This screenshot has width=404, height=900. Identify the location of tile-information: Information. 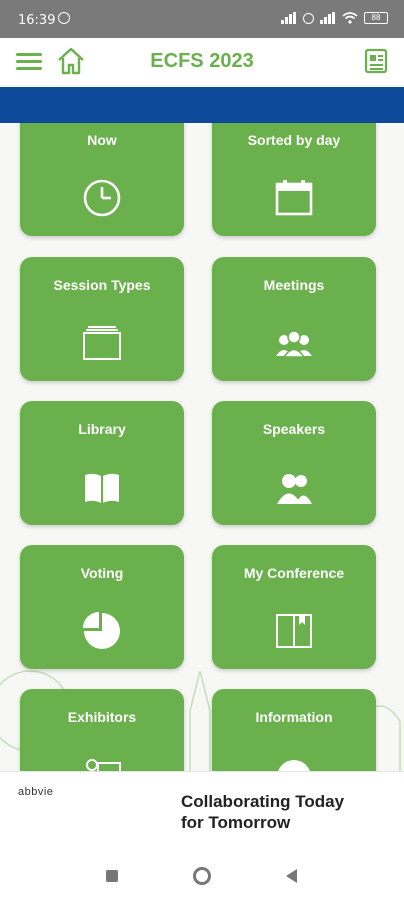
(294, 730).